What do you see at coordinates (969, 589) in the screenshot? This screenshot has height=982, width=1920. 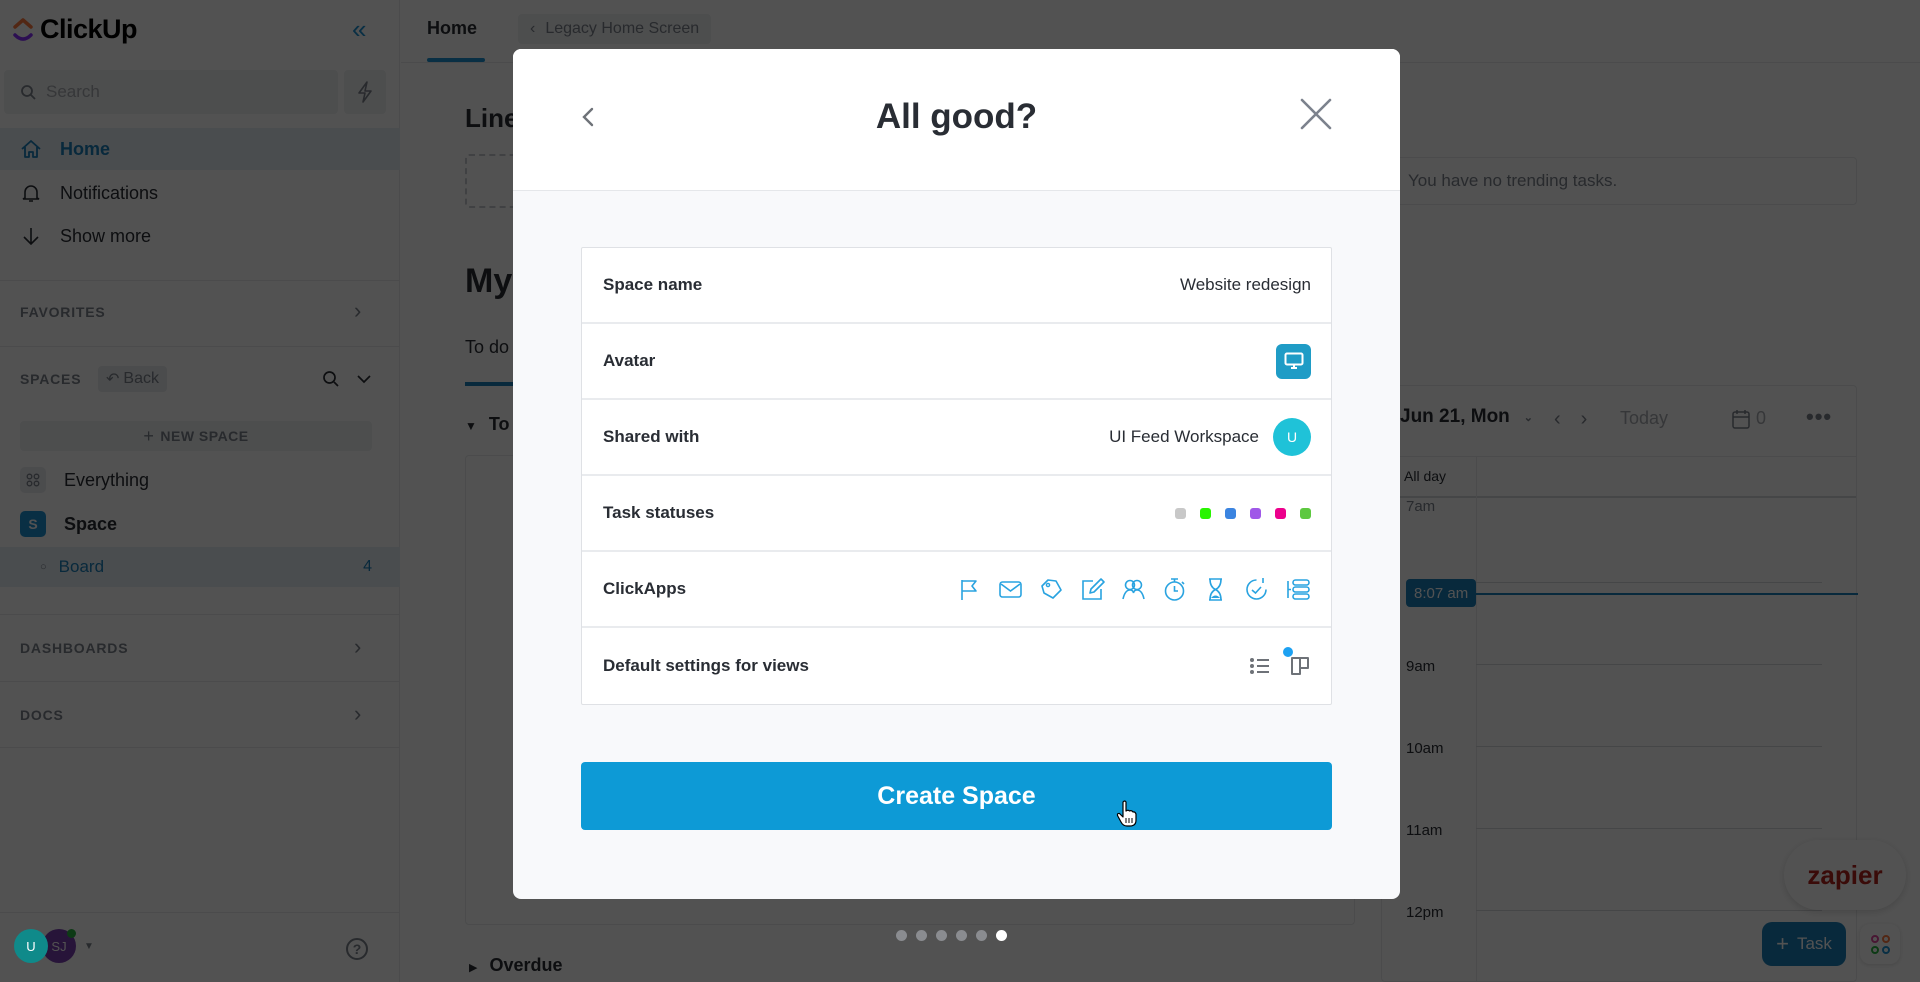 I see `flag-icon` at bounding box center [969, 589].